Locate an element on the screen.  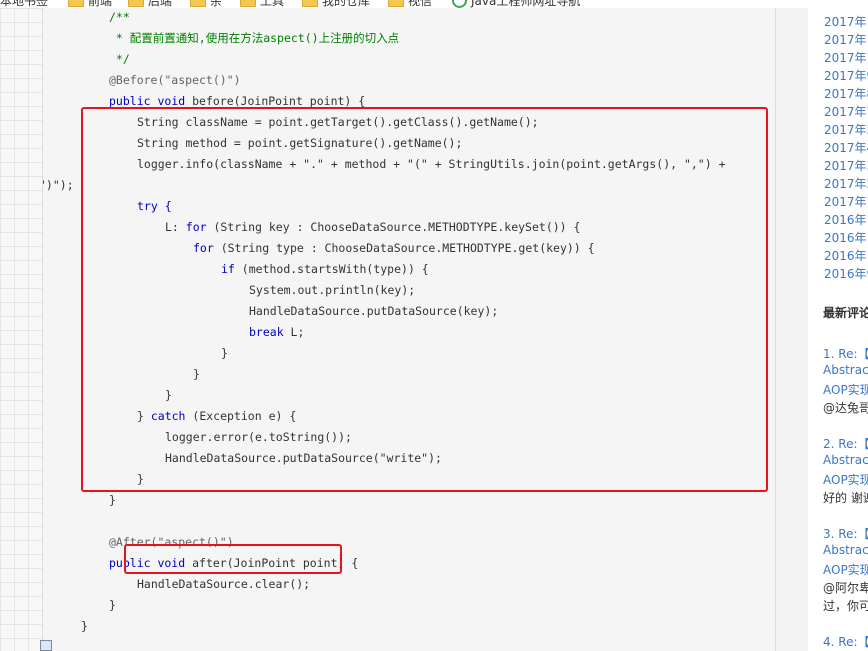
bookmarks-bar: 本地书签 前端 后端 杂 工具 我的仓库 视信 Java工程师网址导航 is located at coordinates (434, 4).